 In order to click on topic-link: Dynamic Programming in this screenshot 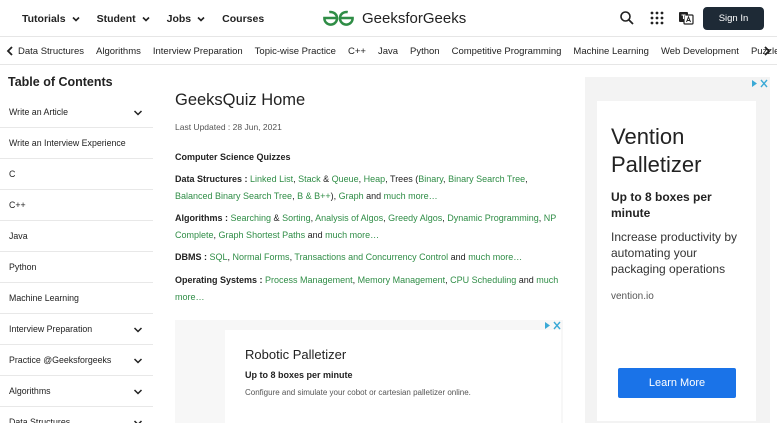, I will do `click(493, 218)`.